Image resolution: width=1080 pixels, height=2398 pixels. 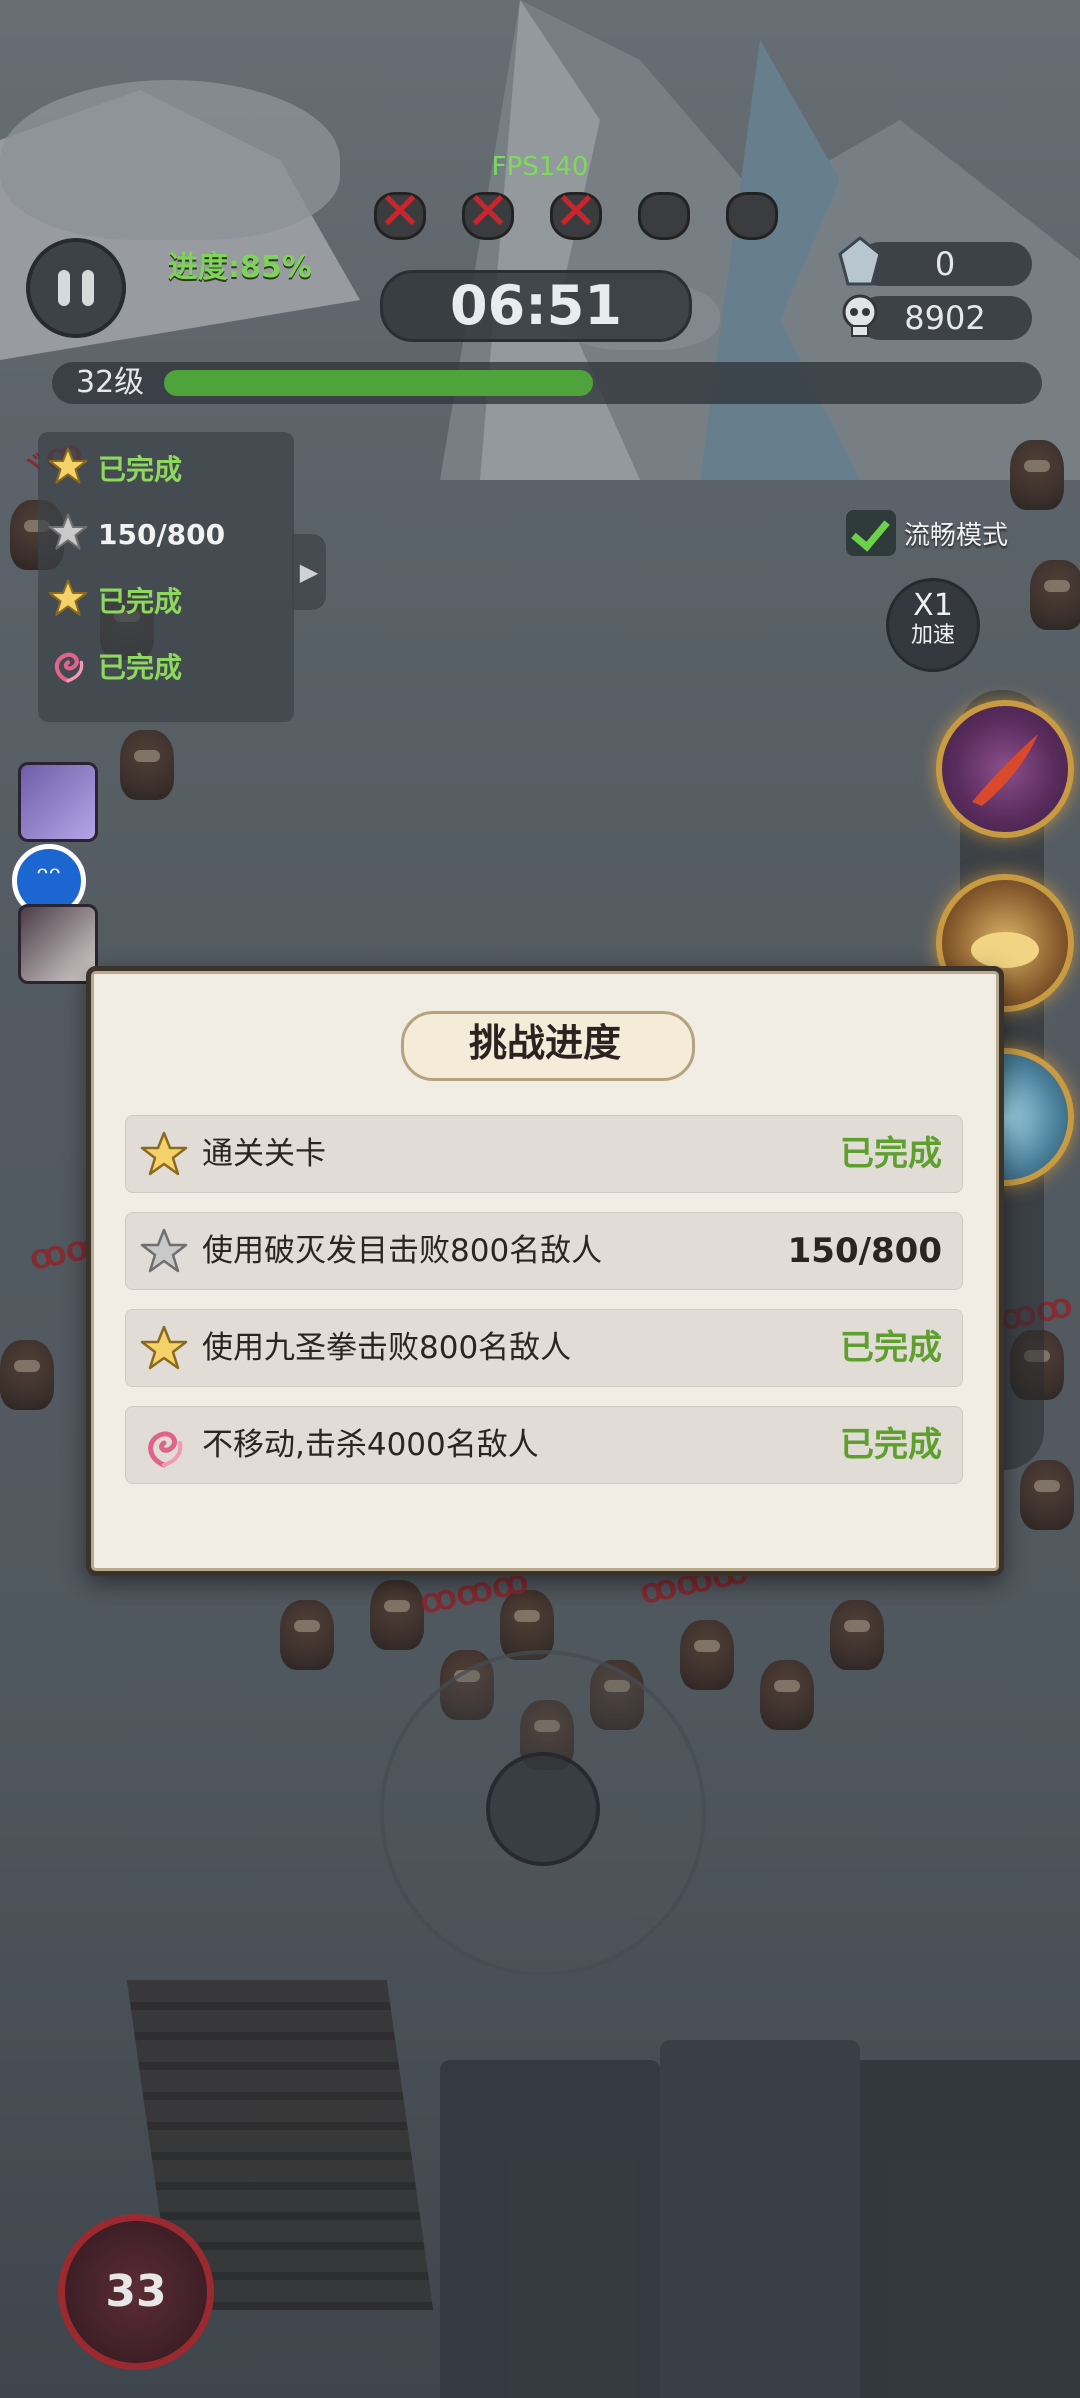 I want to click on challenge-task-row: 通关关卡 已完成, so click(x=544, y=1154).